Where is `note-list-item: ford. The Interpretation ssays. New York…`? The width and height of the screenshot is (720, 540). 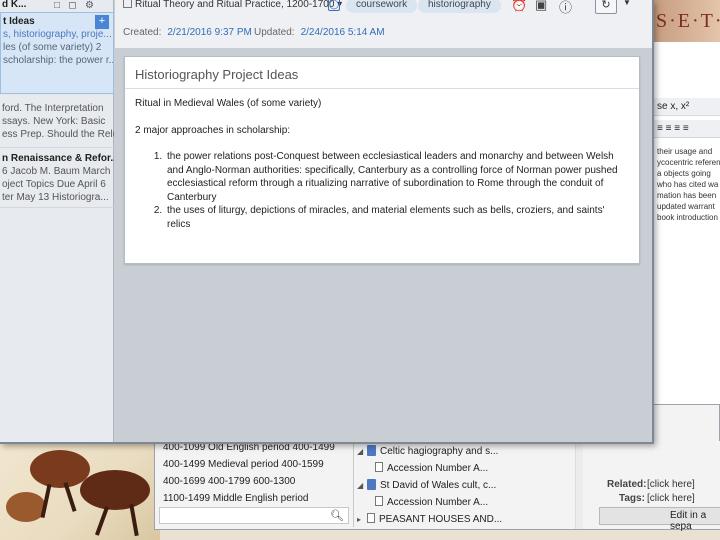
note-list-item: ford. The Interpretation ssays. New York… is located at coordinates (57, 124).